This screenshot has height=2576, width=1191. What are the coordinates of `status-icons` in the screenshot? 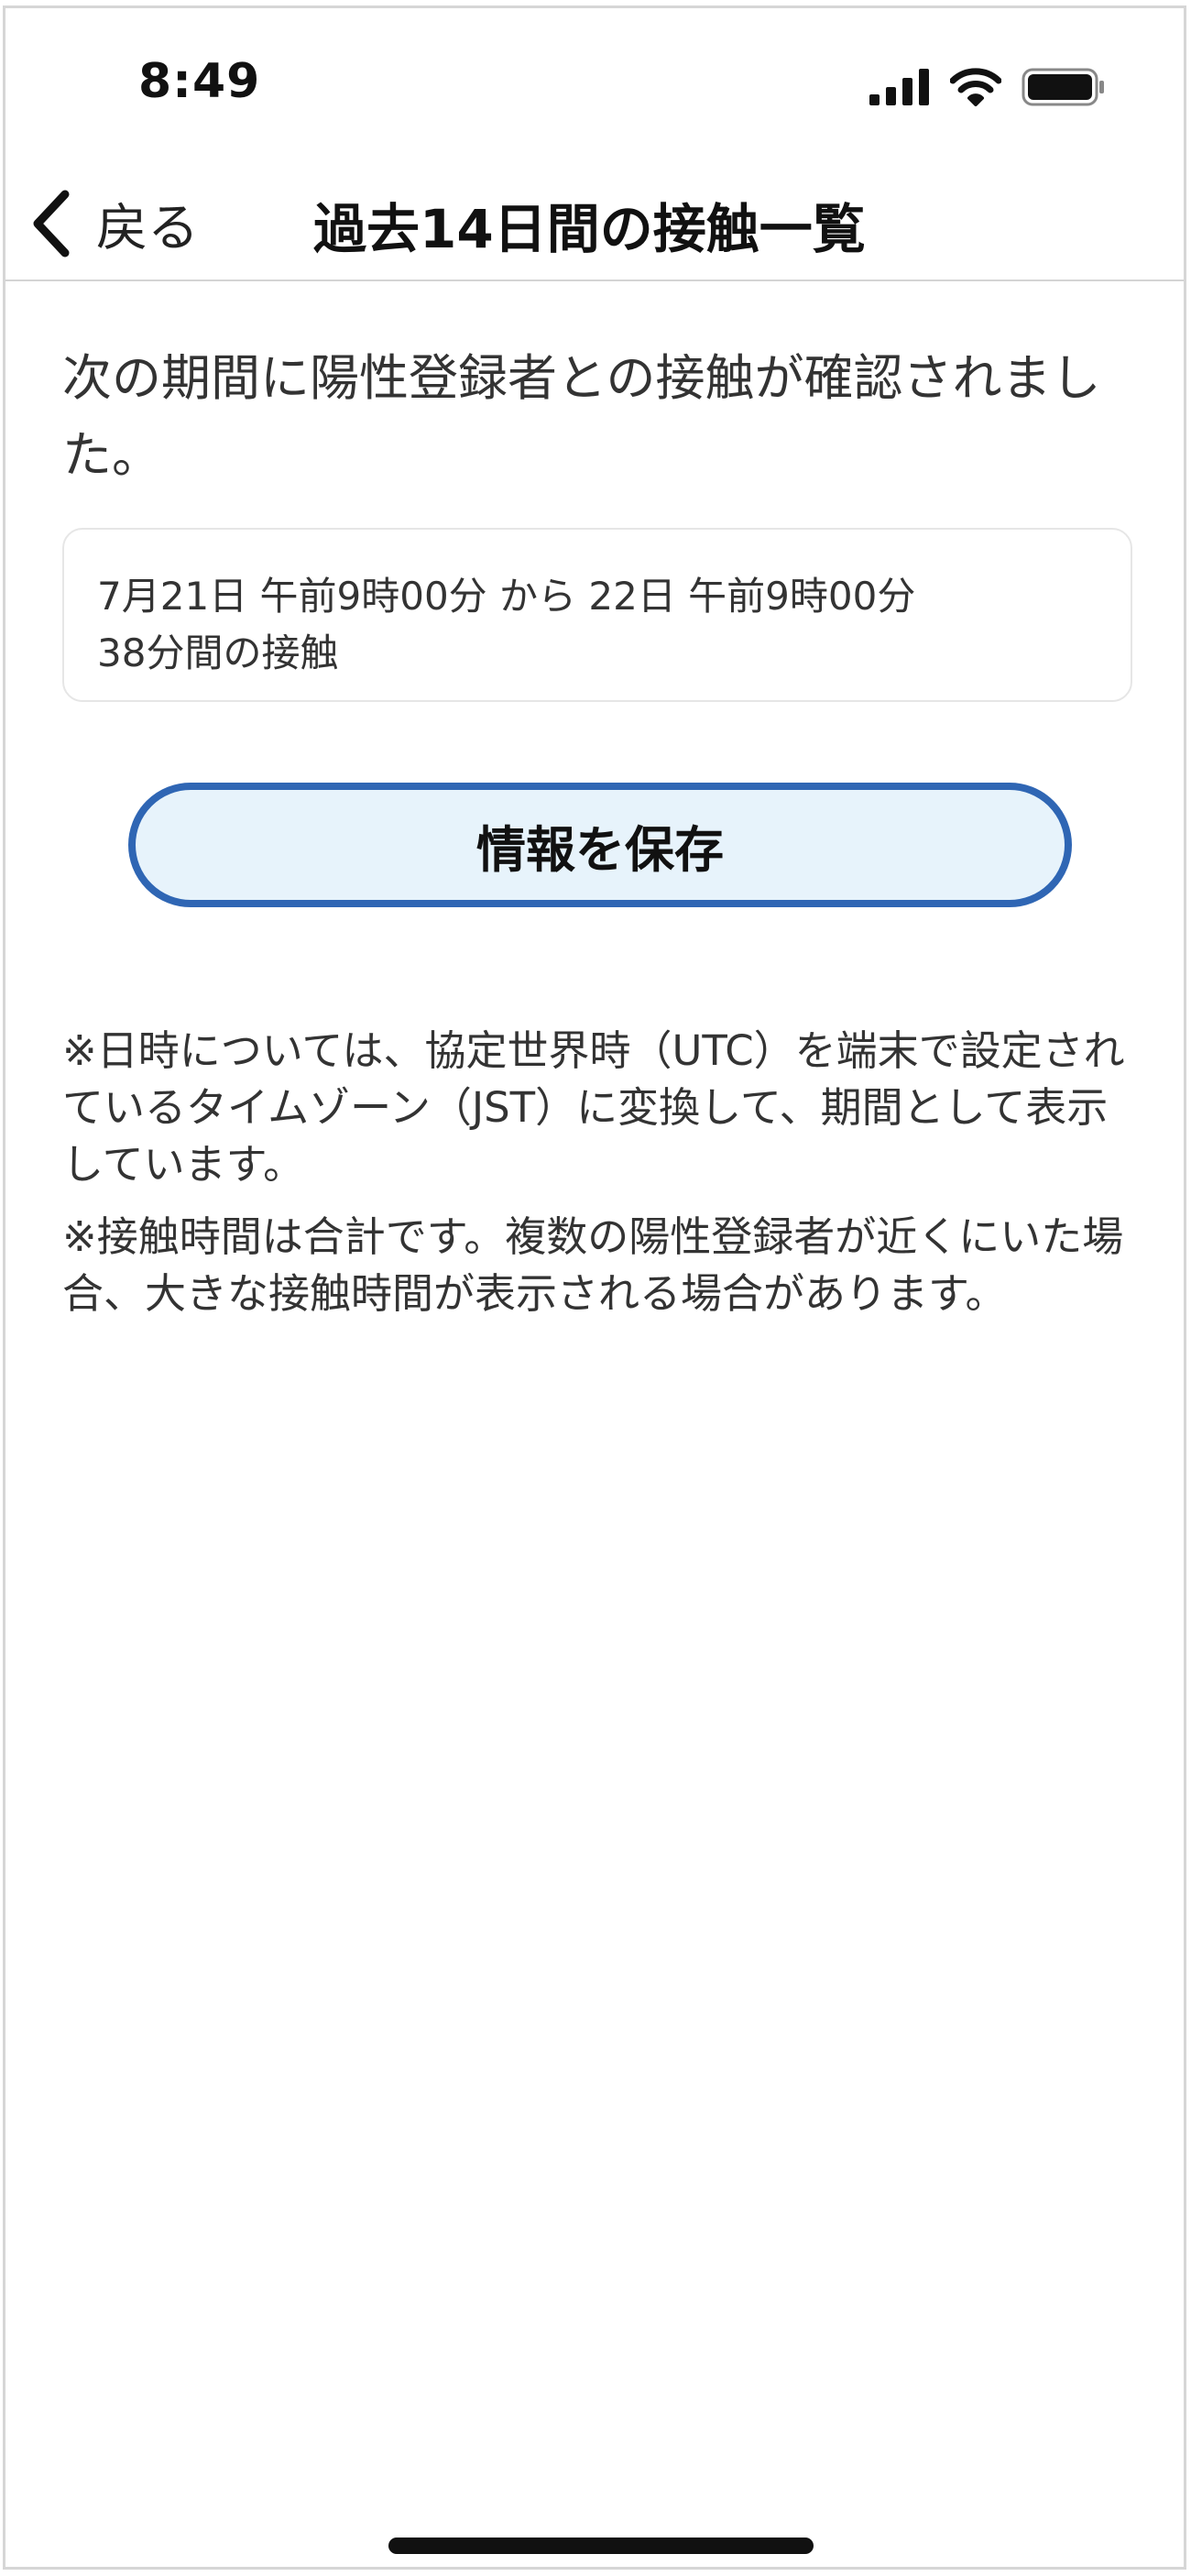 It's located at (988, 87).